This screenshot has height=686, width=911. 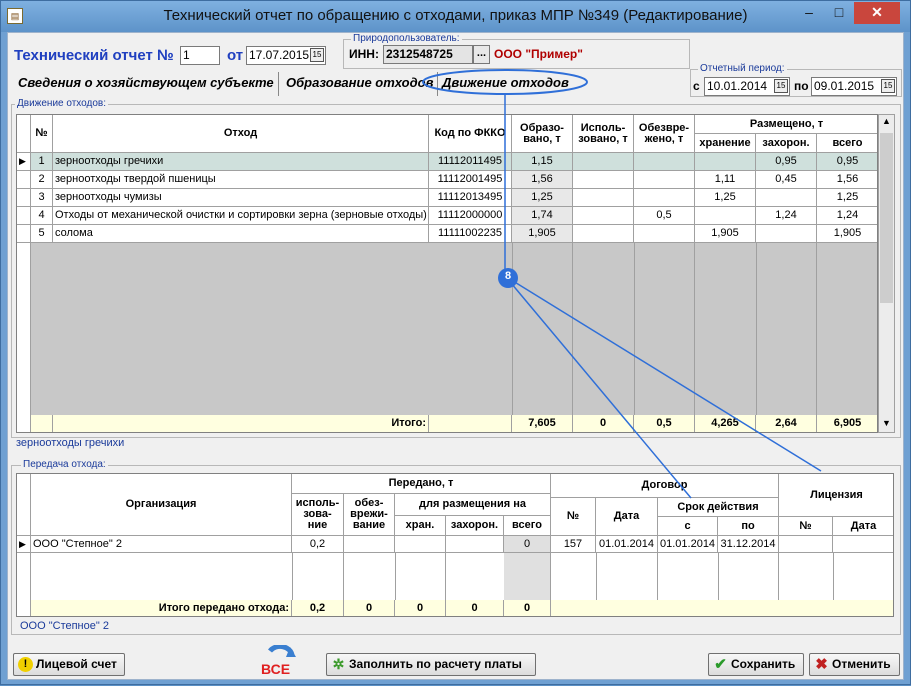 What do you see at coordinates (470, 180) in the screenshot?
I see `movement-cell-fkko: 11112001495` at bounding box center [470, 180].